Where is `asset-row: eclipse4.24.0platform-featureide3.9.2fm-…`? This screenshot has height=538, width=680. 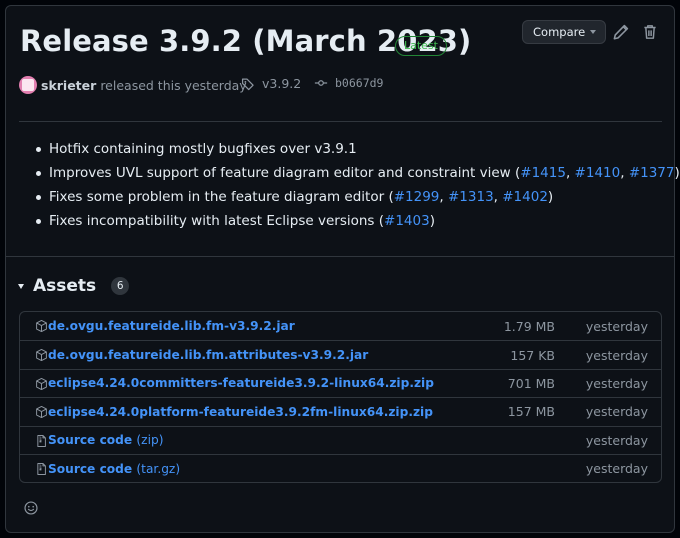 asset-row: eclipse4.24.0platform-featureide3.9.2fm-… is located at coordinates (340, 411).